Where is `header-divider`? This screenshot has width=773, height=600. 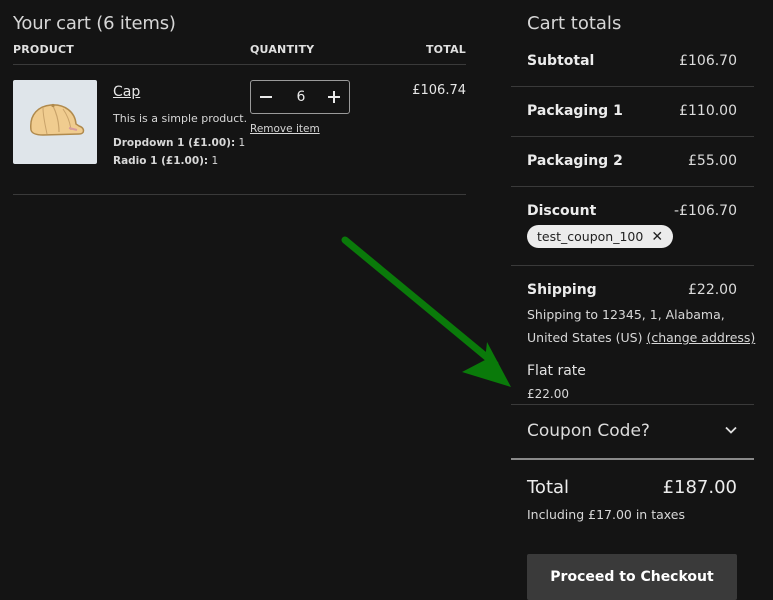
header-divider is located at coordinates (239, 64).